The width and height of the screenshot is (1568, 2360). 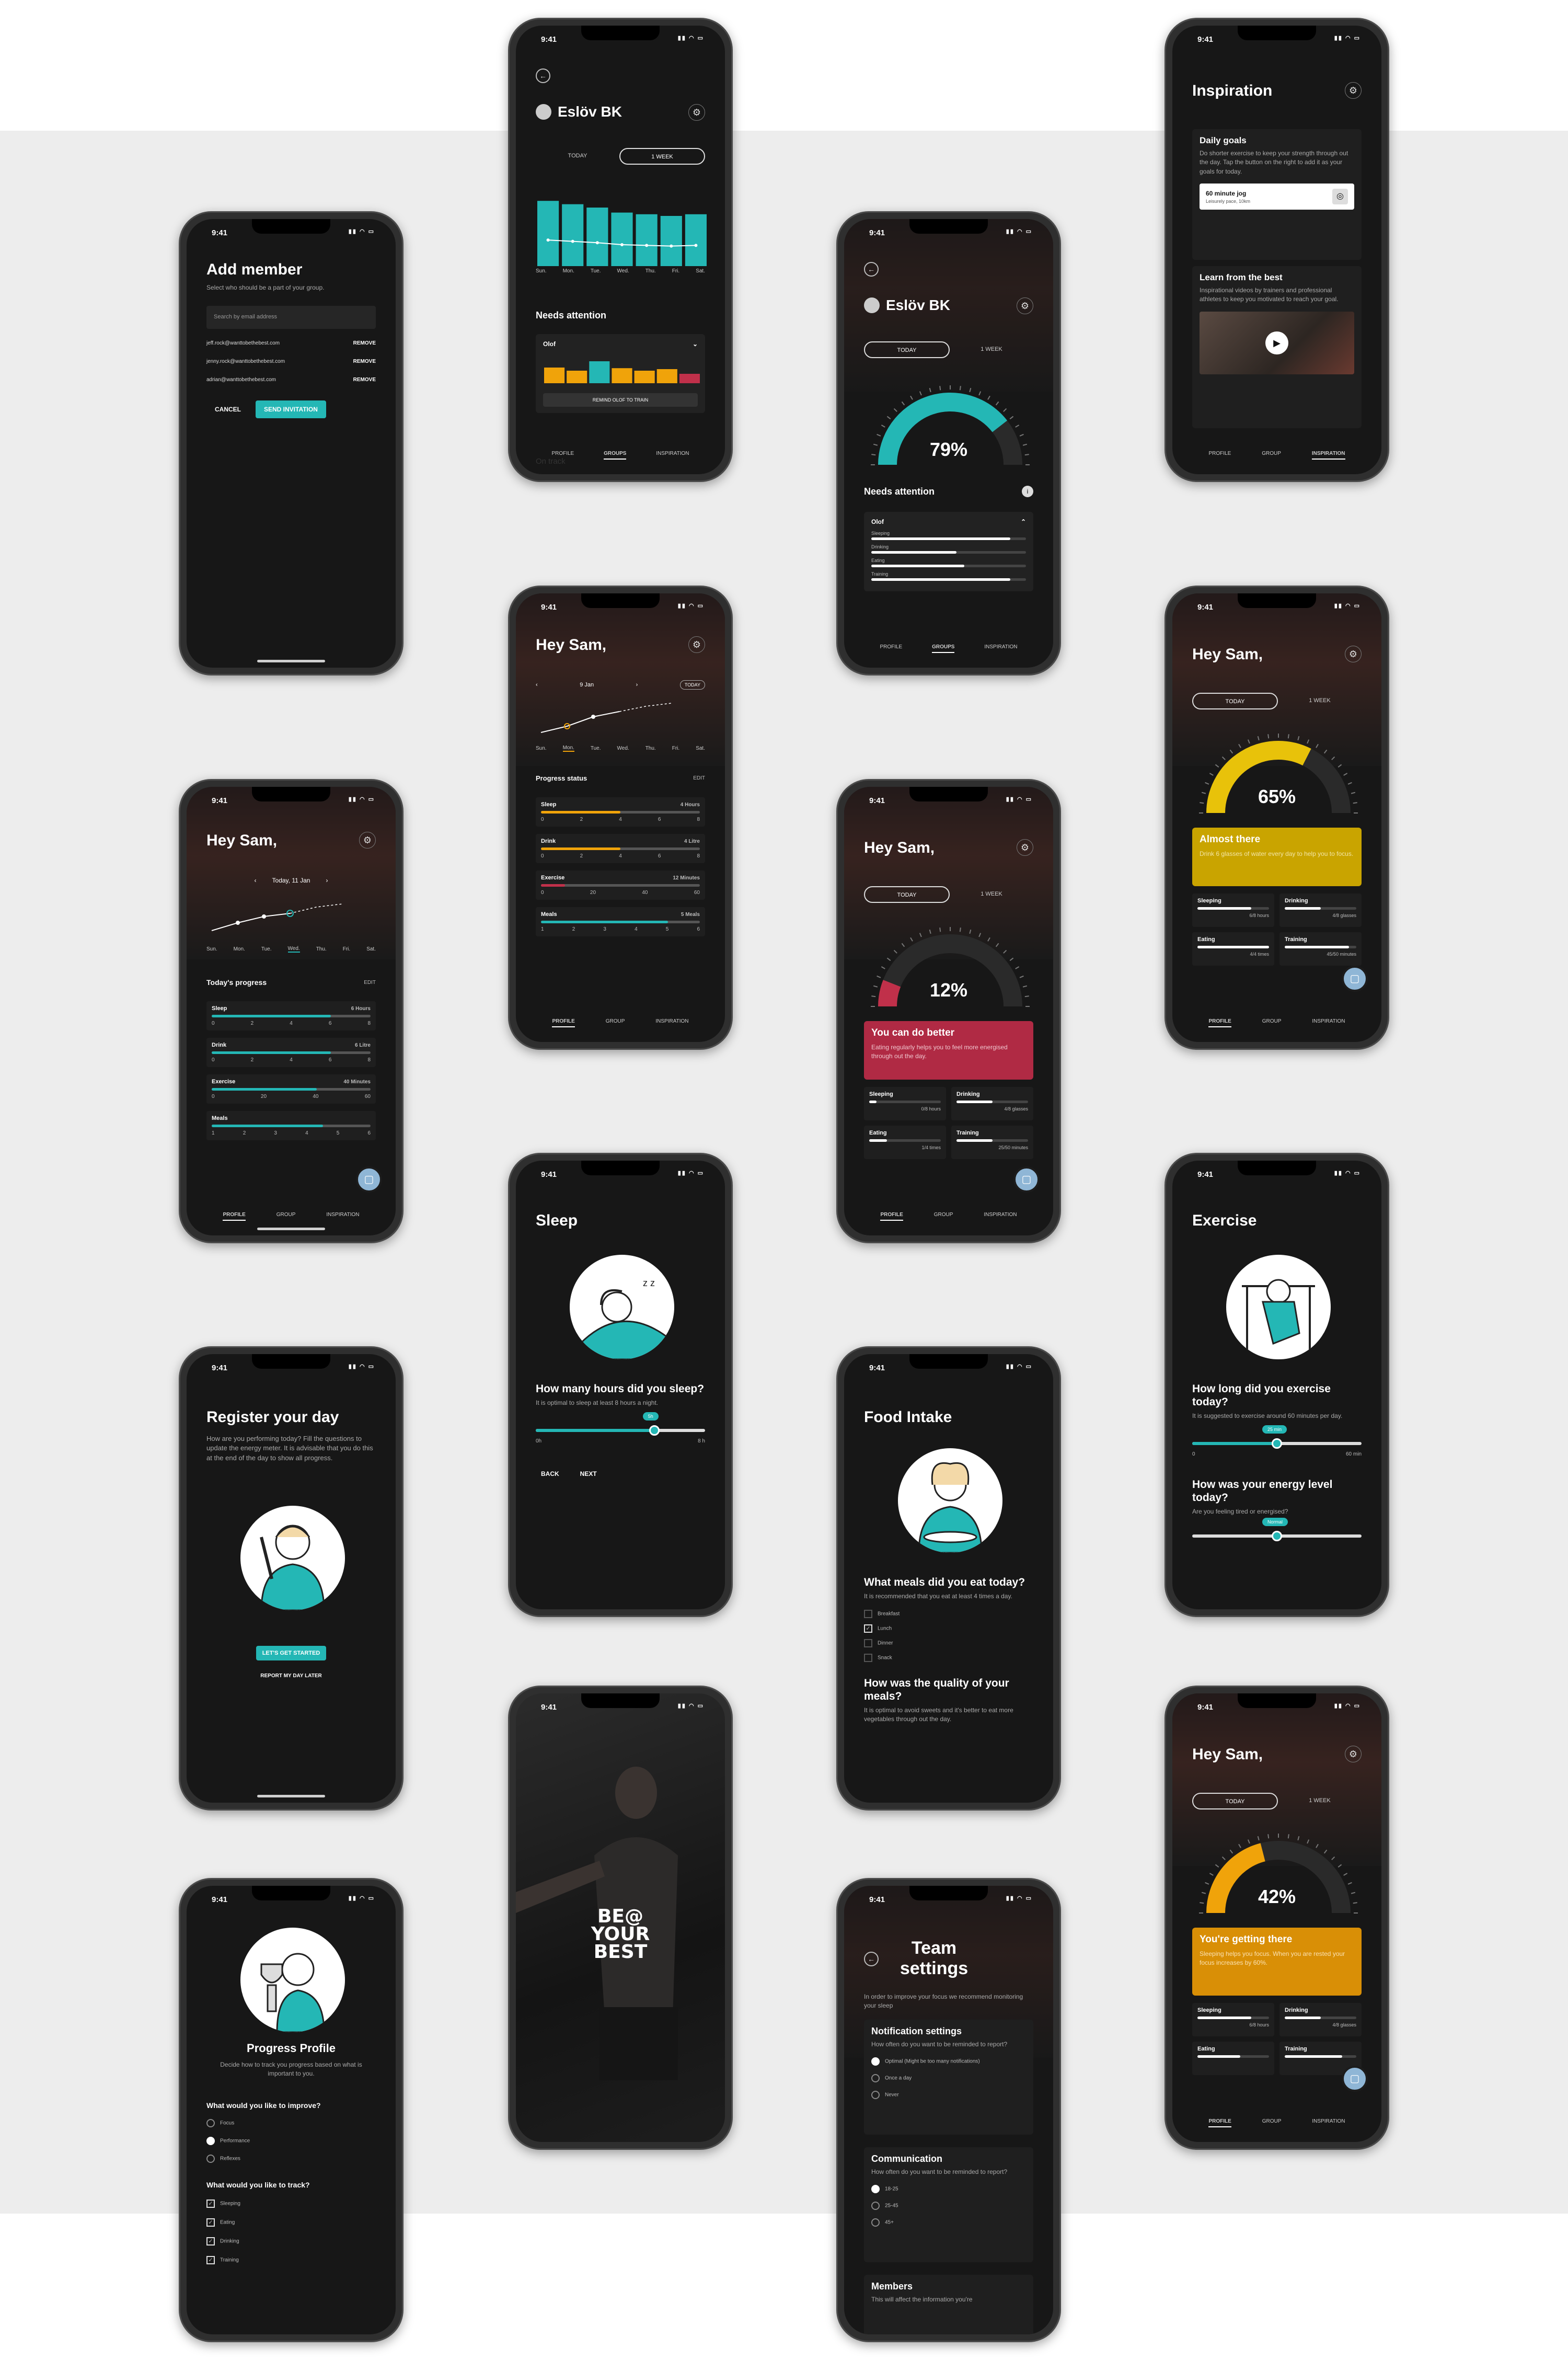 What do you see at coordinates (868, 1628) in the screenshot?
I see `meal-checkbox: ✓` at bounding box center [868, 1628].